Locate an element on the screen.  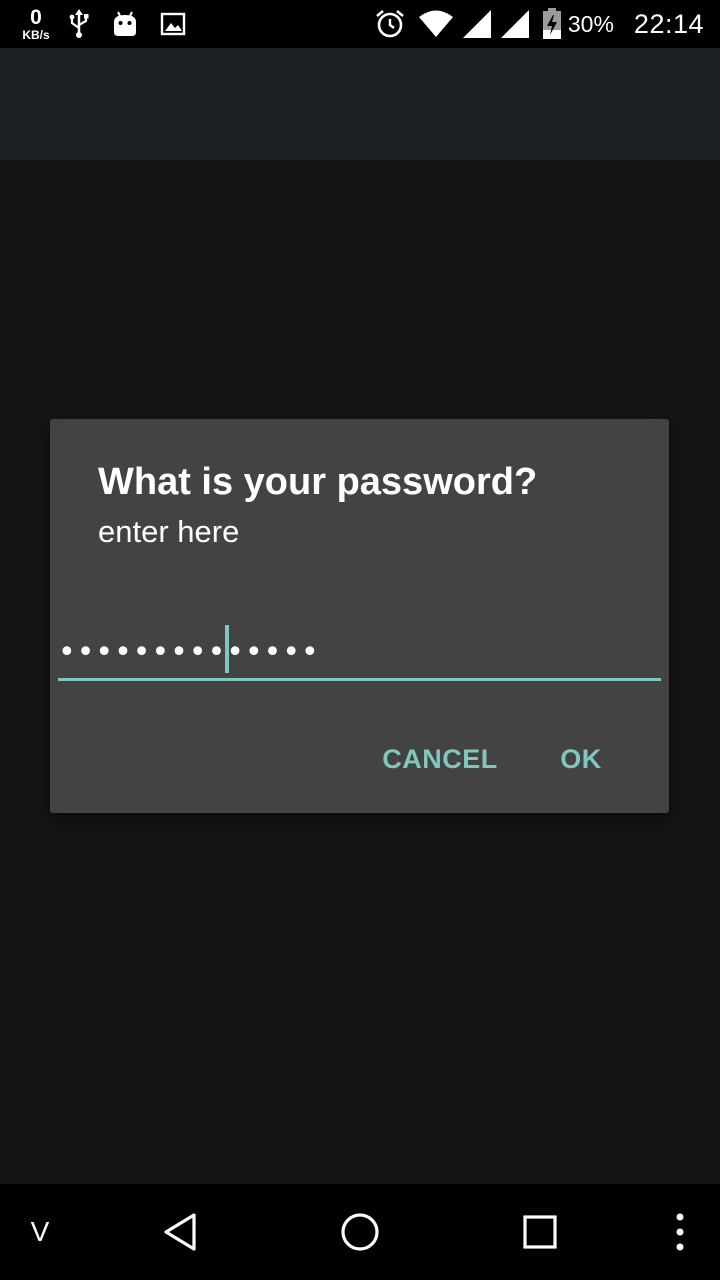
dialog-title: What is your password? is located at coordinates (318, 482).